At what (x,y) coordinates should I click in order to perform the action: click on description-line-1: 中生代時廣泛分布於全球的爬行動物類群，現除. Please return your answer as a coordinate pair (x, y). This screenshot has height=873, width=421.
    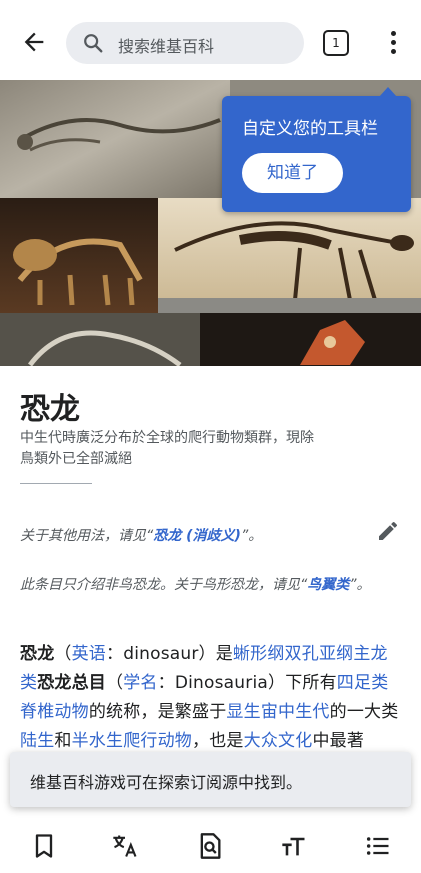
    Looking at the image, I should click on (167, 438).